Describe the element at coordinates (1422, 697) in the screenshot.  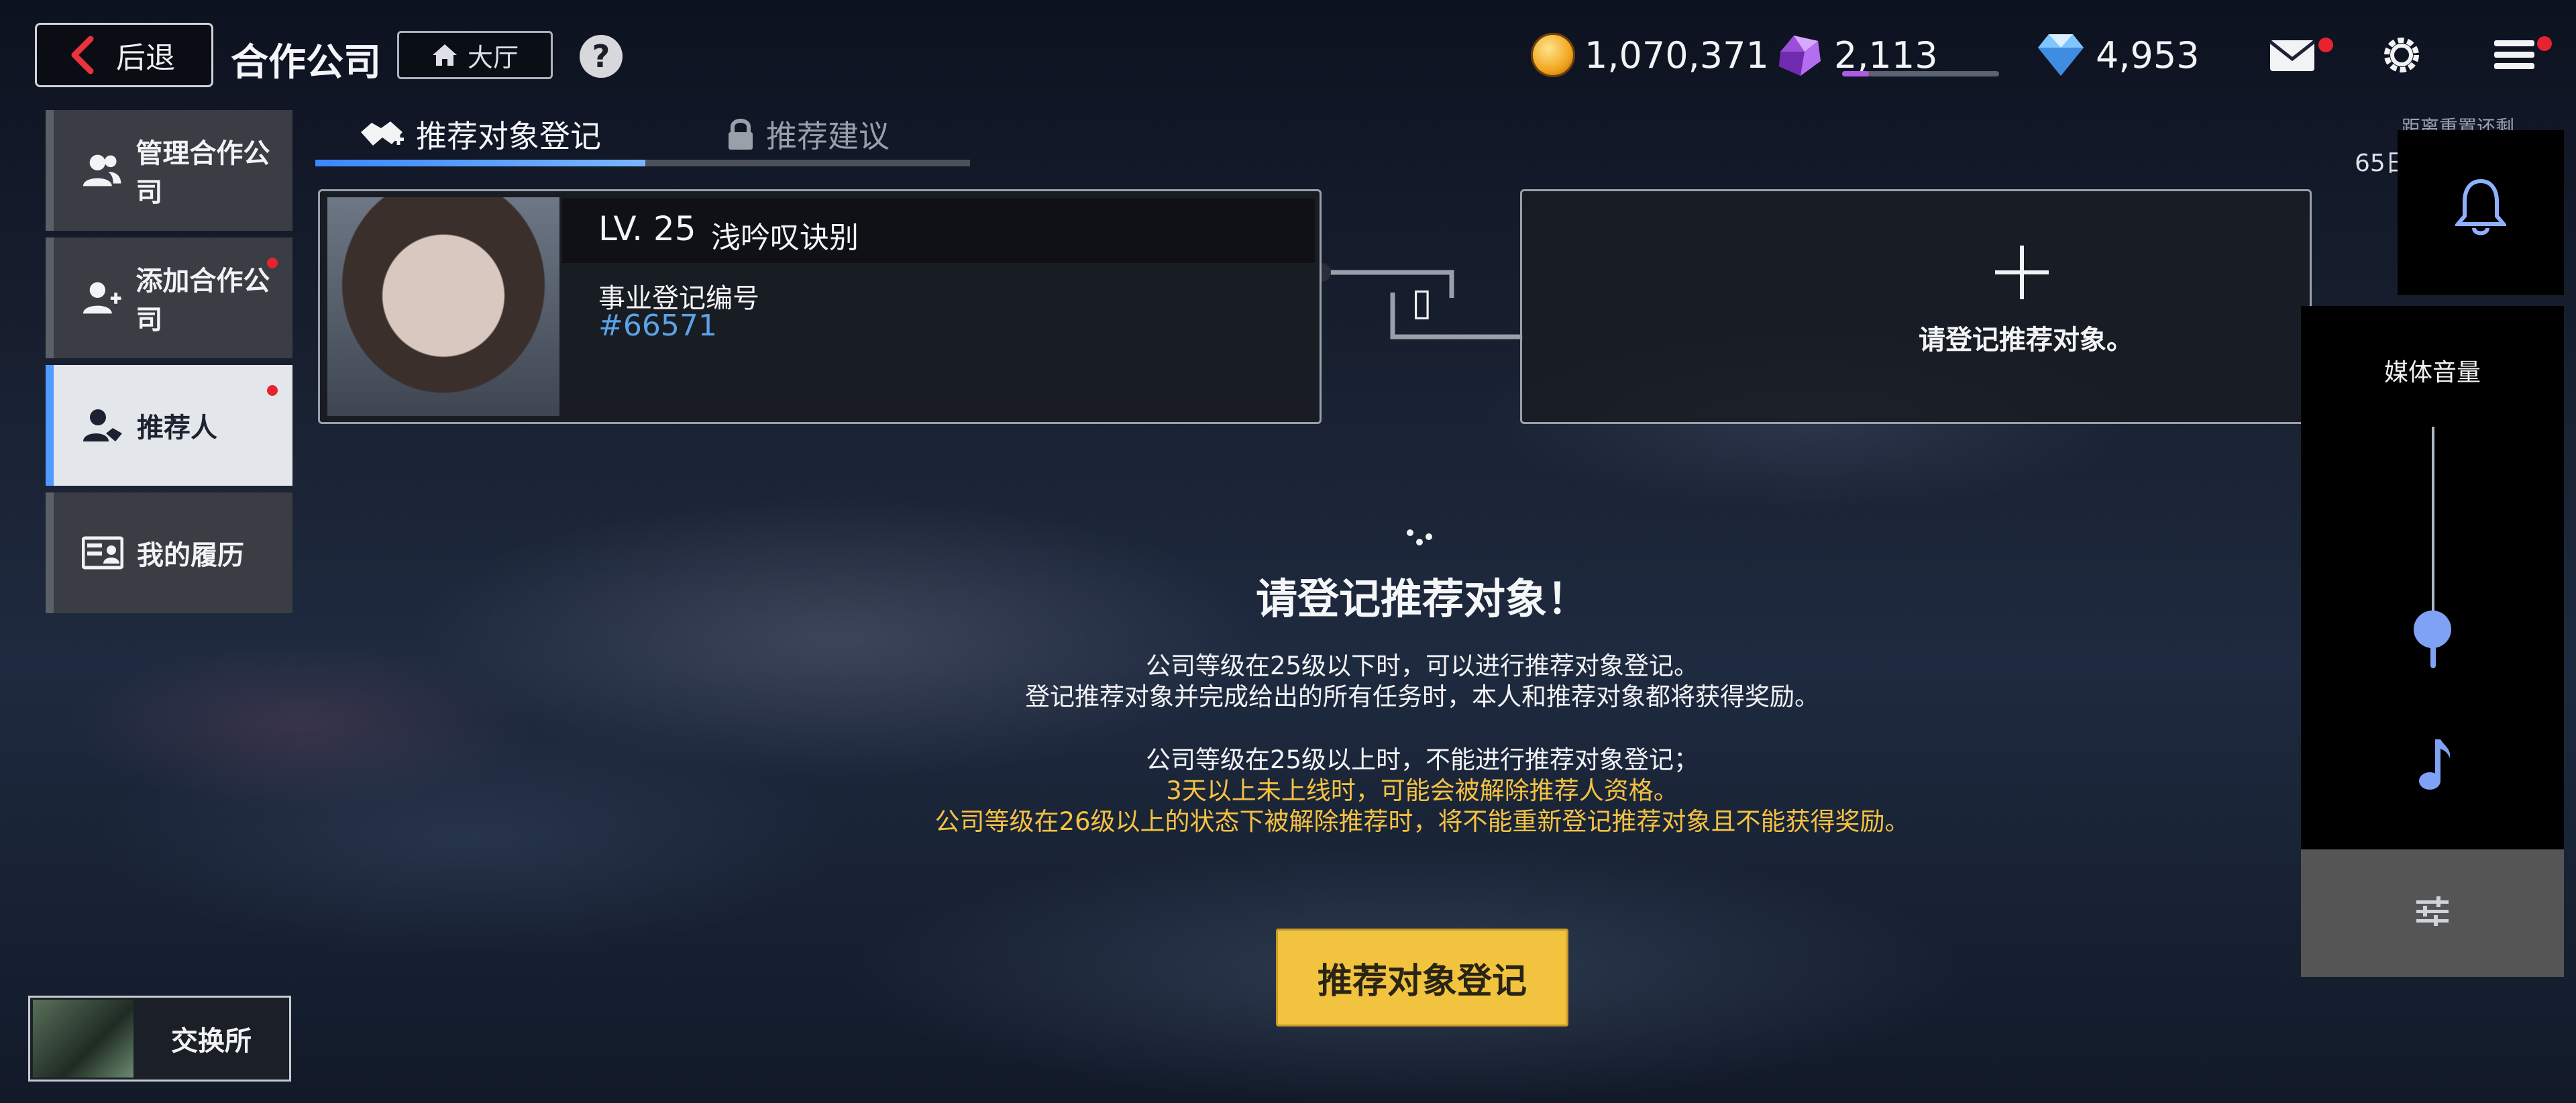
I see `message-line: 登记推荐对象并完成给出的所有任务时，本人和推荐对象都将获得奖励。` at that location.